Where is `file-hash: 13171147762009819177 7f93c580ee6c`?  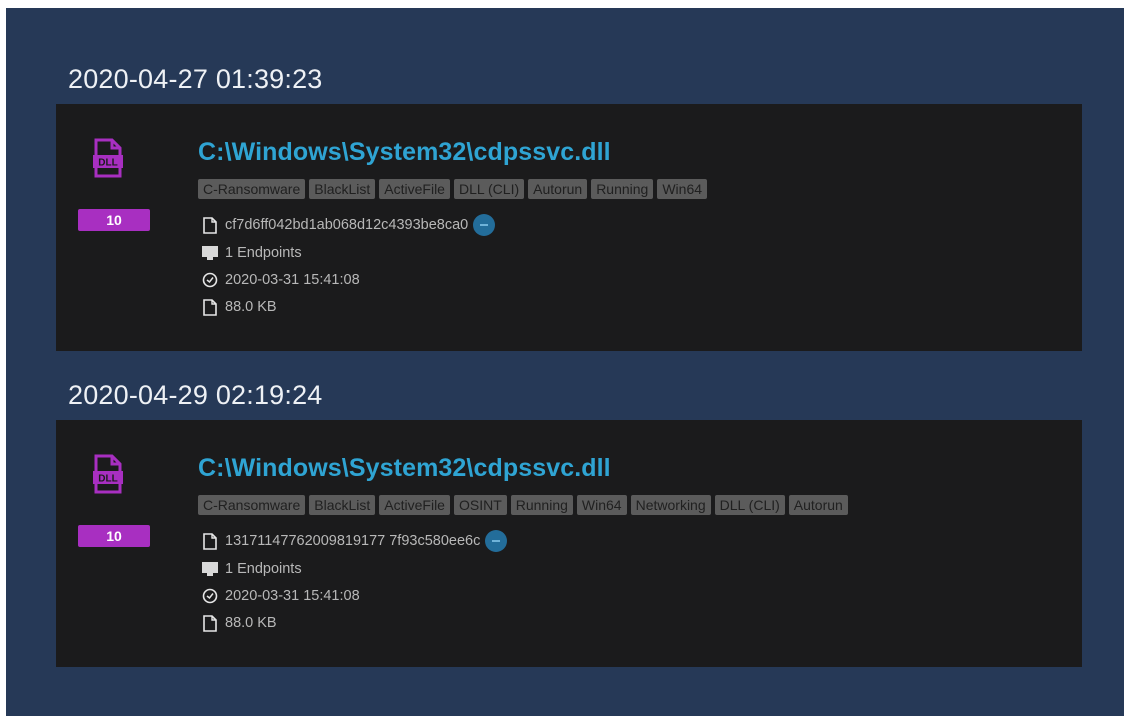 file-hash: 13171147762009819177 7f93c580ee6c is located at coordinates (353, 541).